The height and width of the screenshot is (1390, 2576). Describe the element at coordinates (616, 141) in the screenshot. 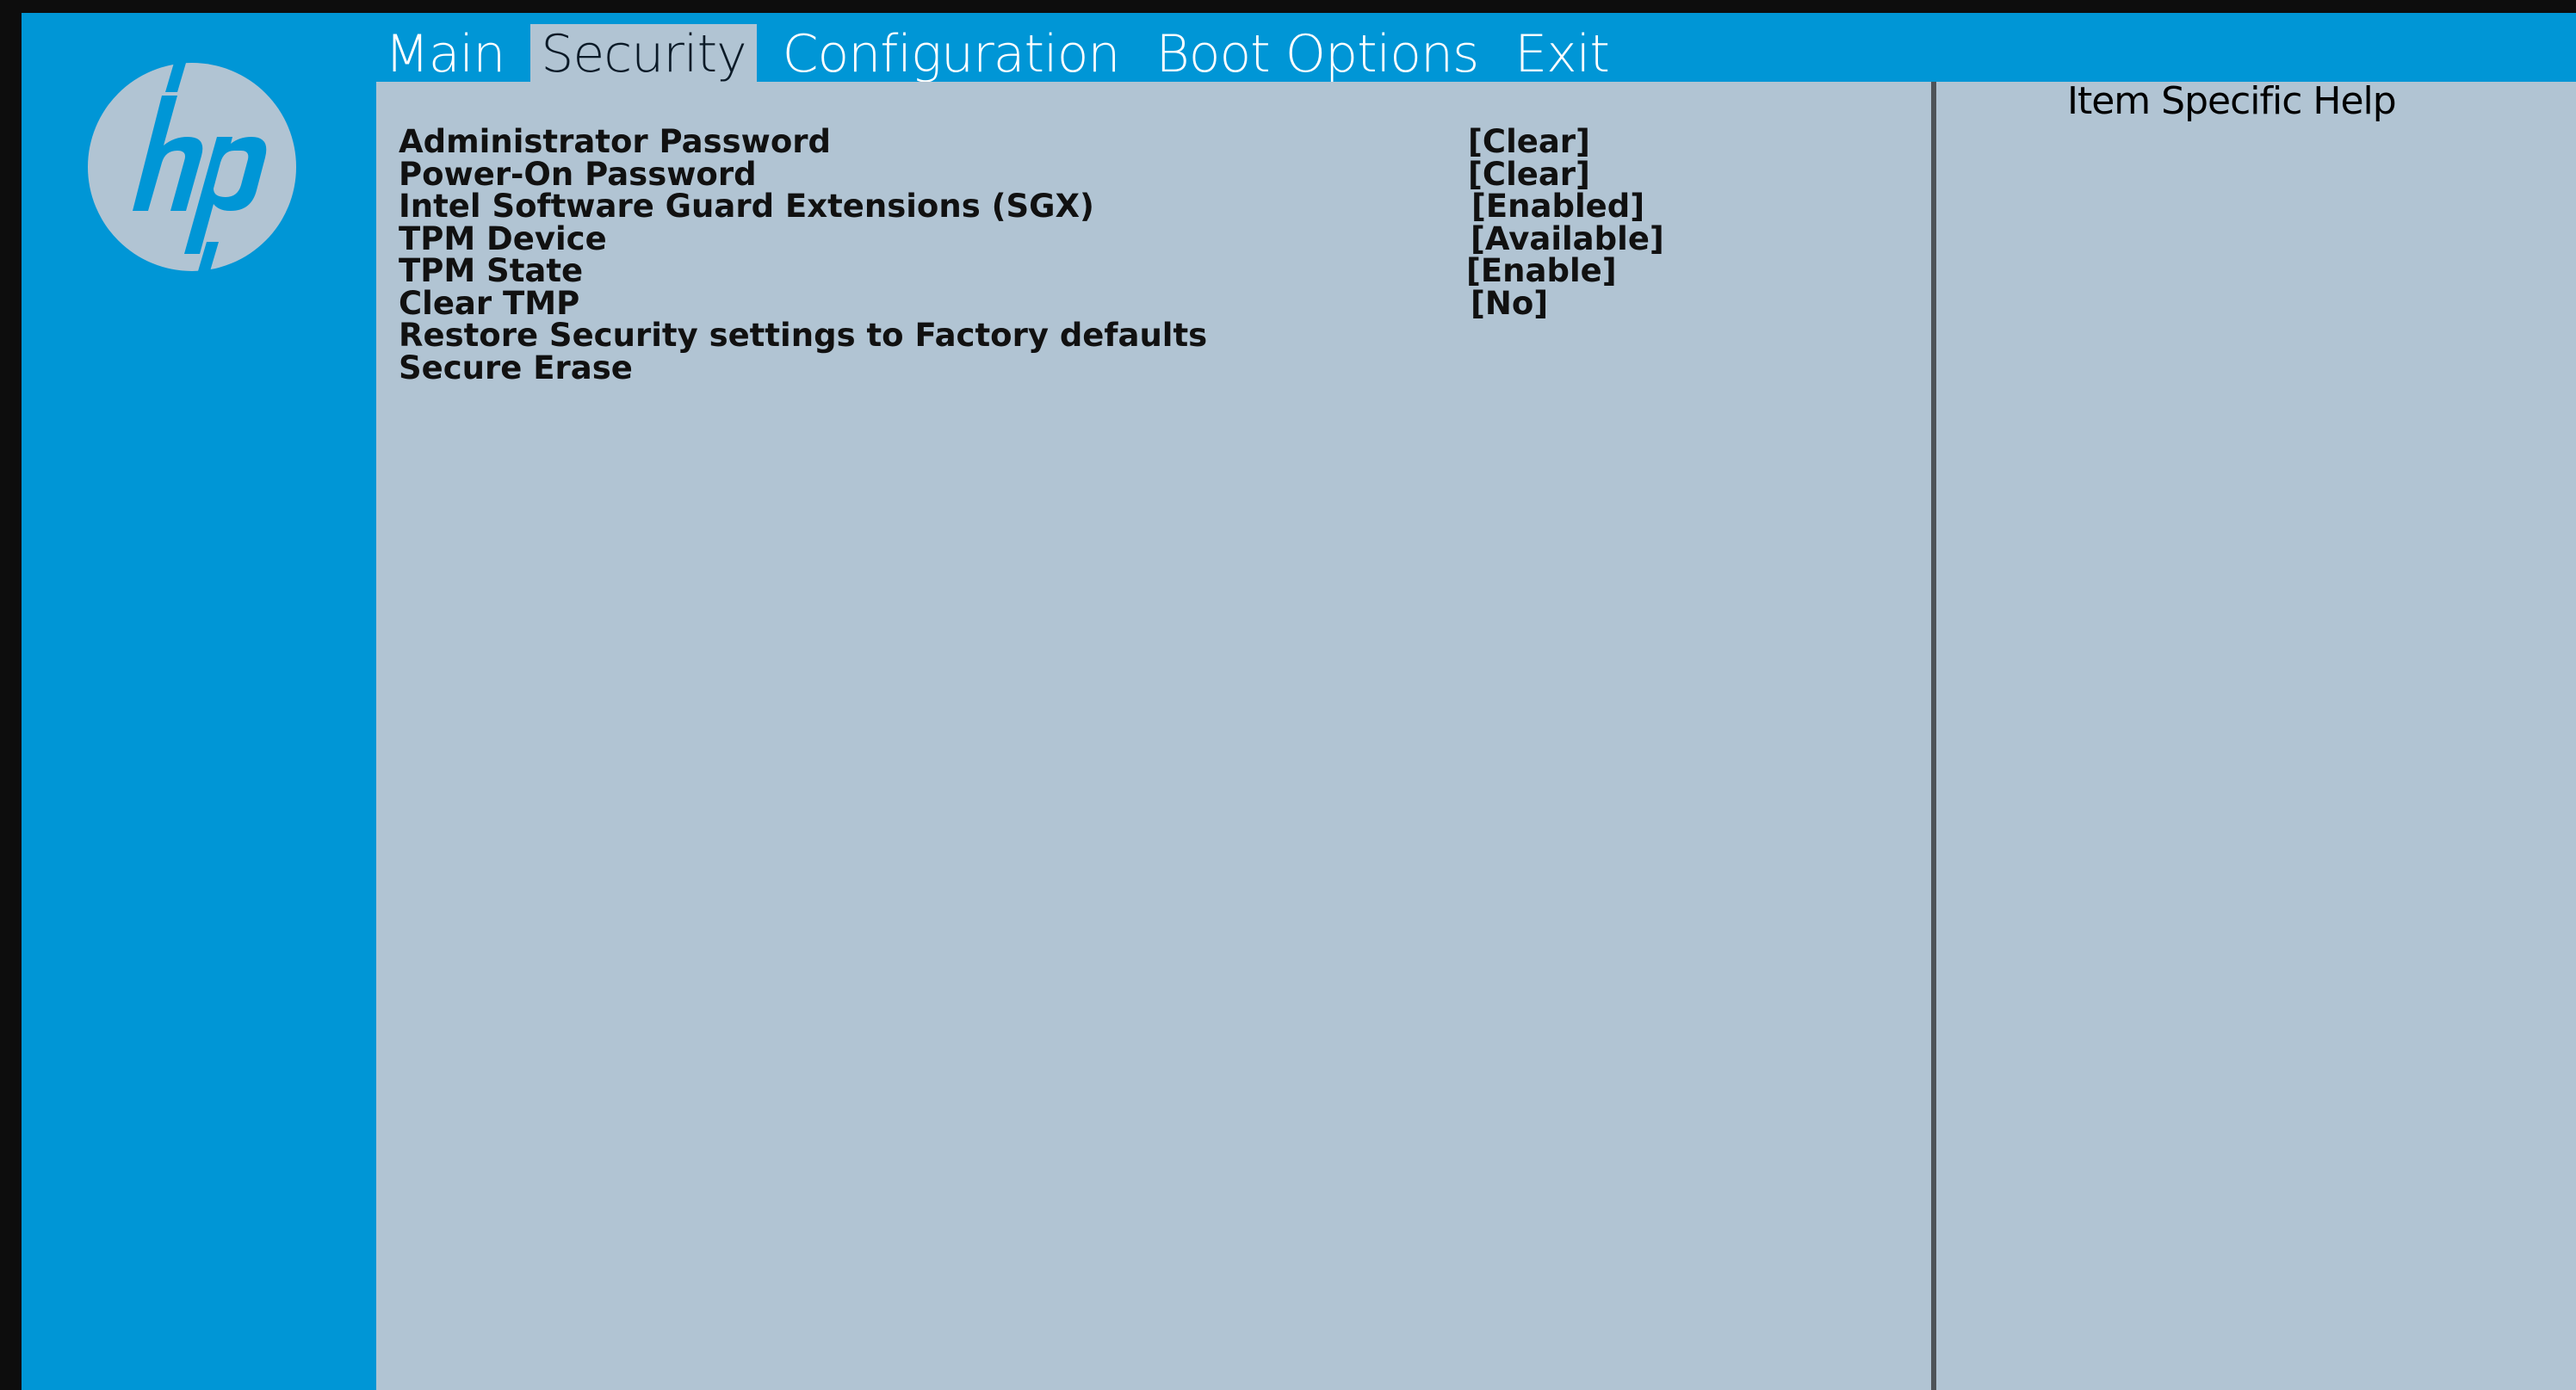

I see `setting-label: Administrator Password` at that location.